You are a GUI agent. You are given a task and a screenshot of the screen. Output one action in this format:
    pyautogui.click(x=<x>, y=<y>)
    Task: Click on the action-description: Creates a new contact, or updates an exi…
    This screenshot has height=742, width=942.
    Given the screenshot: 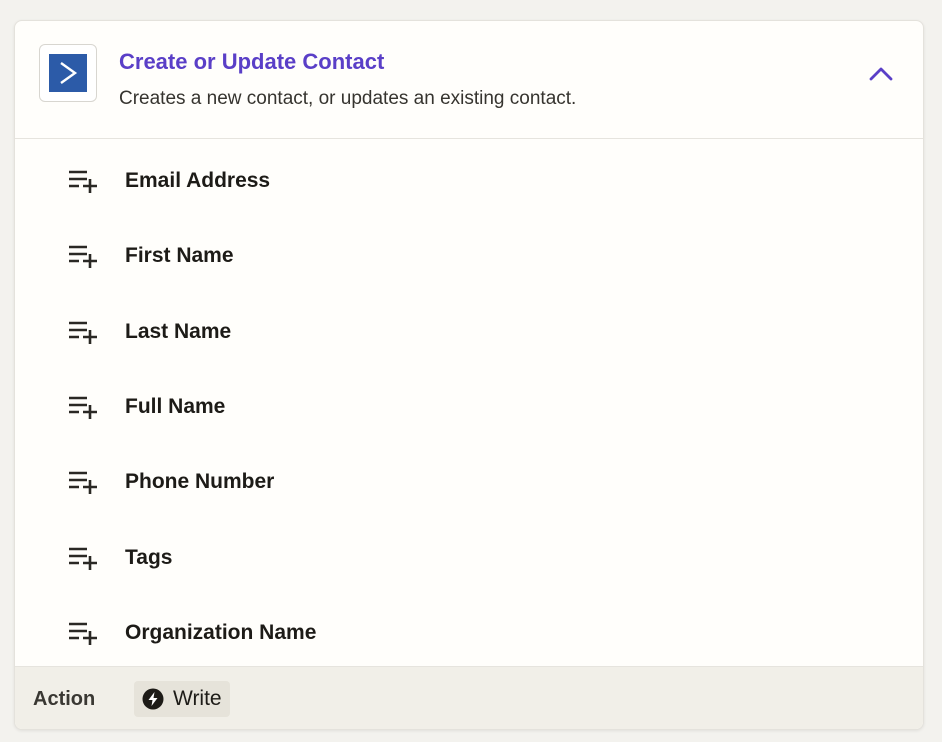 What is the action you would take?
    pyautogui.click(x=348, y=98)
    